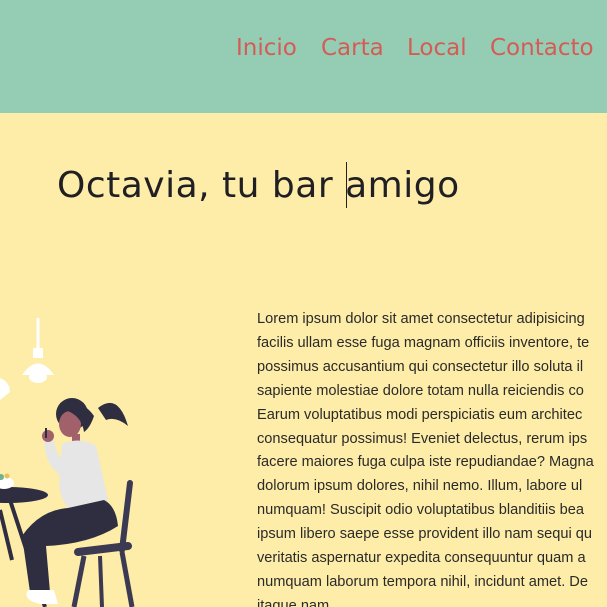 This screenshot has height=607, width=607. I want to click on text-cursor, so click(346, 185).